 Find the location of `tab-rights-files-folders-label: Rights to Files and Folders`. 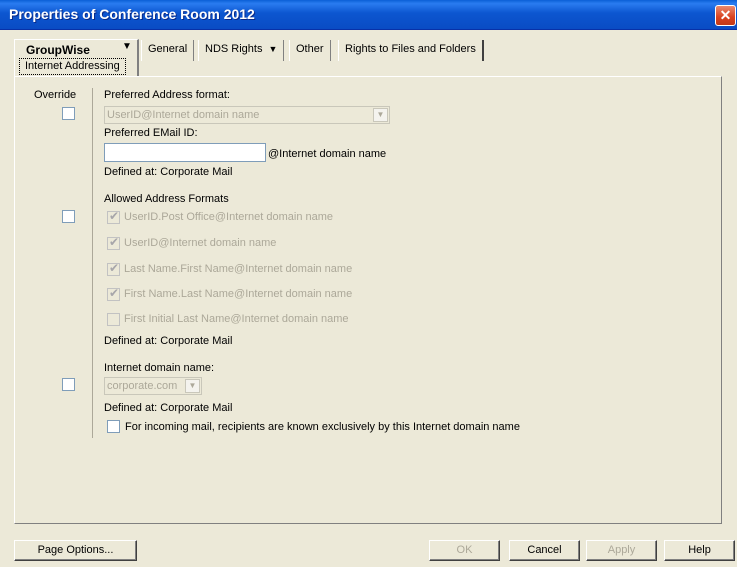

tab-rights-files-folders-label: Rights to Files and Folders is located at coordinates (410, 49).